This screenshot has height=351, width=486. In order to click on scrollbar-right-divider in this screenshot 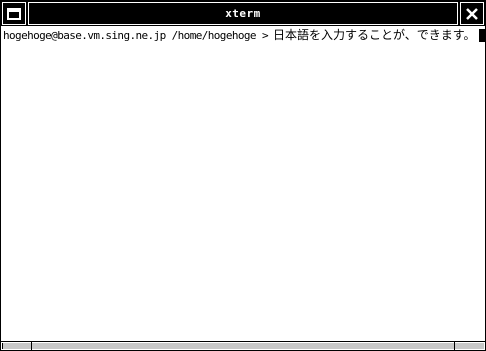, I will do `click(454, 346)`.